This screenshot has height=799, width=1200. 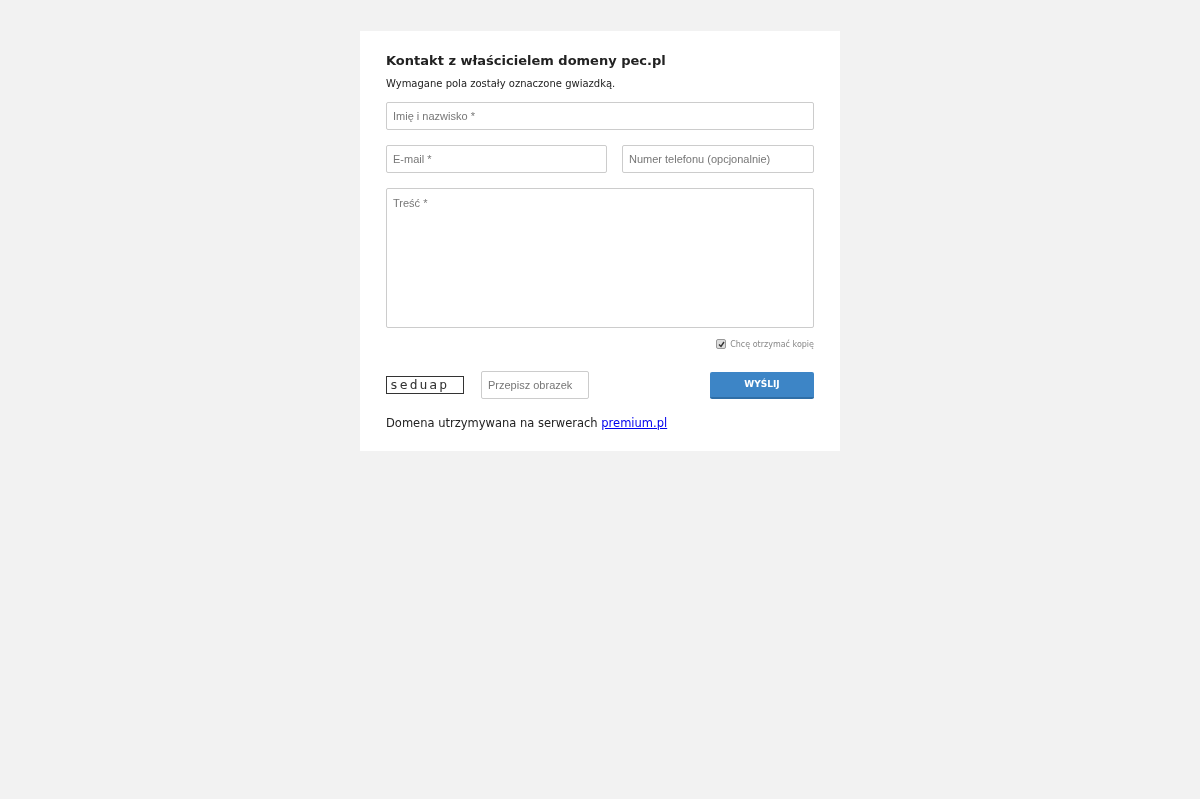 I want to click on checkbox, so click(x=721, y=344).